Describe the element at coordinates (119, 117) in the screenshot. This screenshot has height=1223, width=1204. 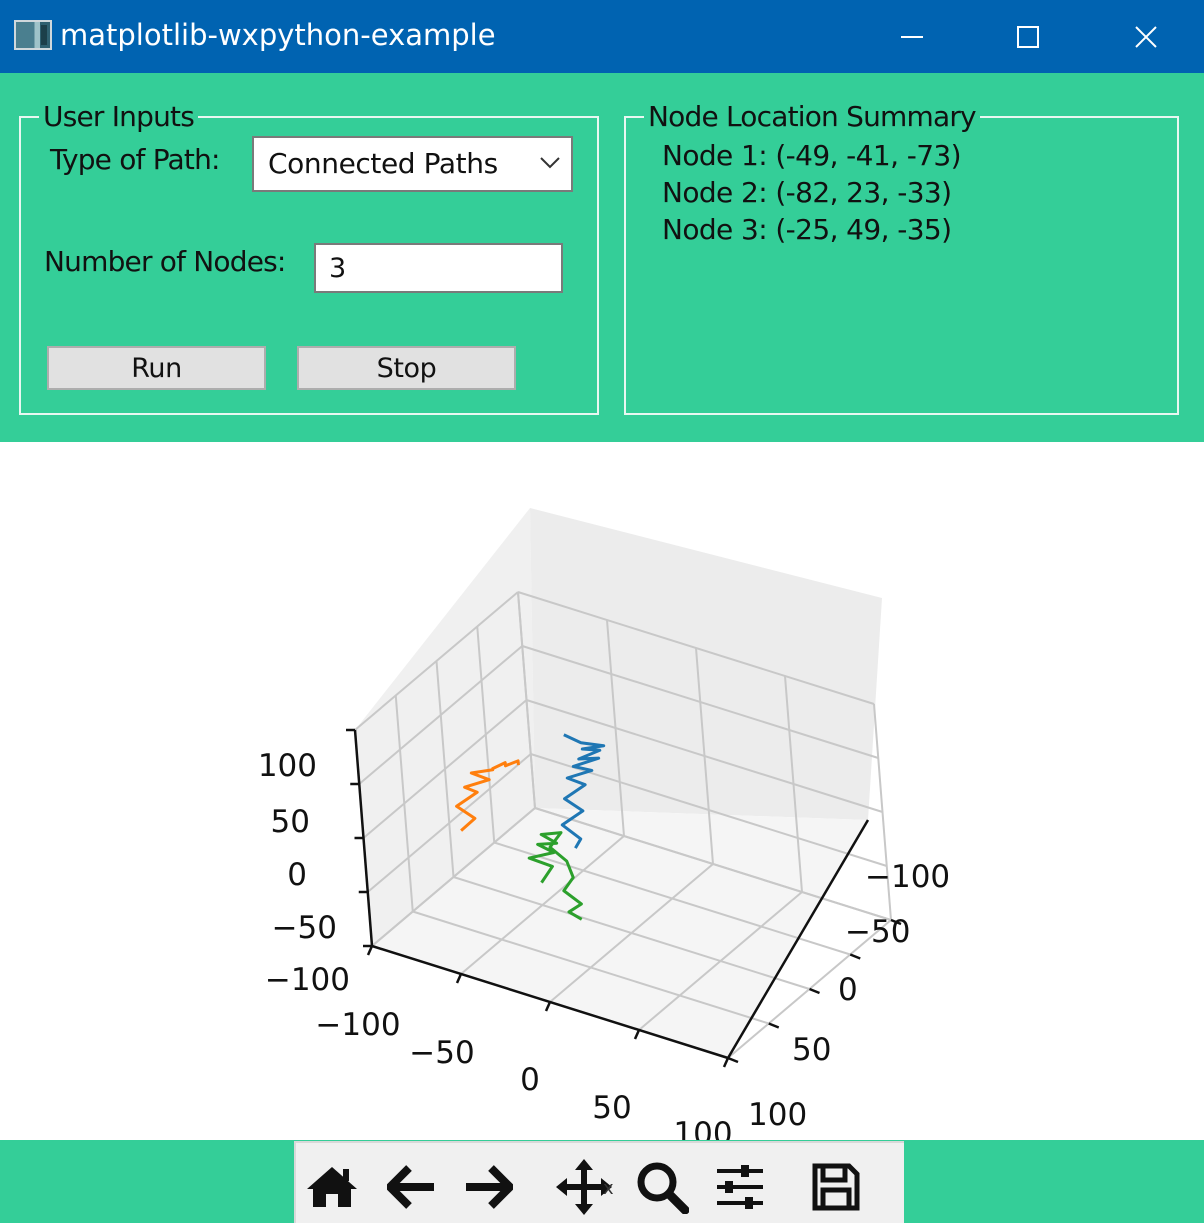
I see `user-inputs-legend: User Inputs` at that location.